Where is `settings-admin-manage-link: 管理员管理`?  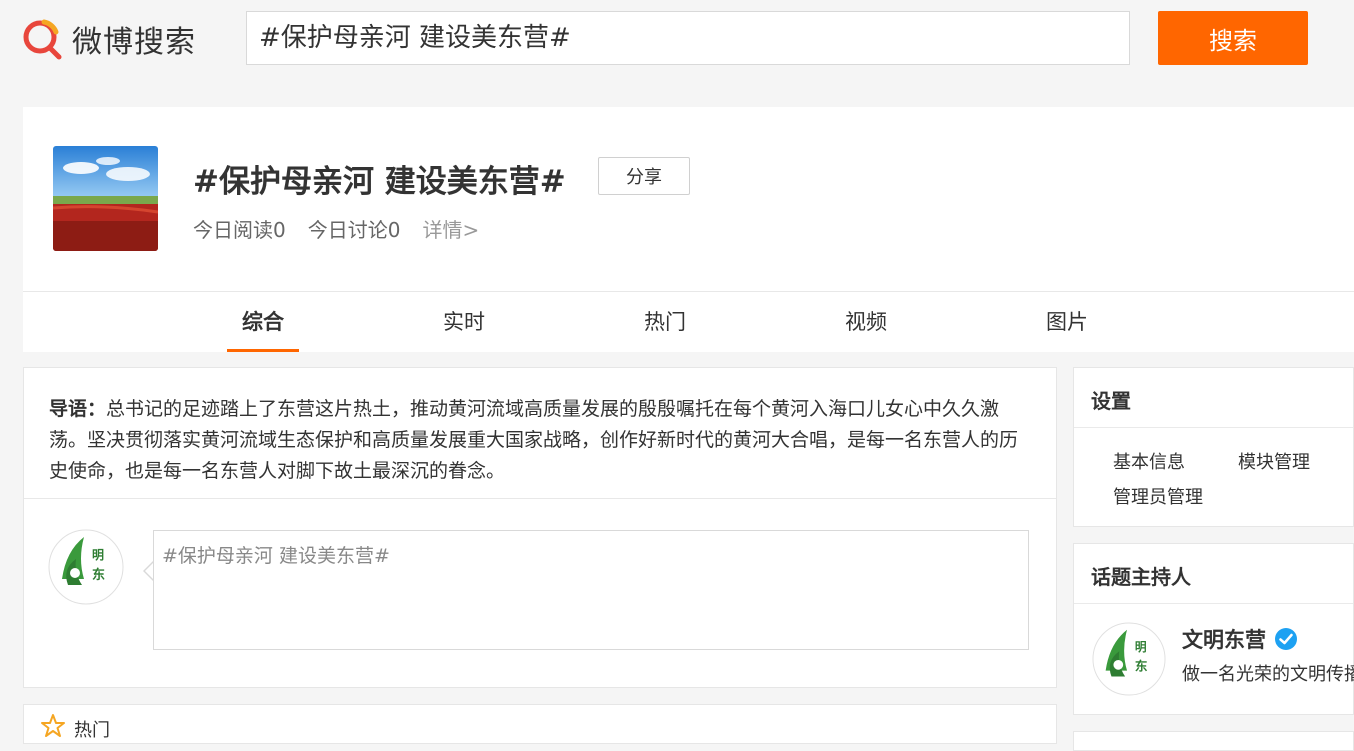 settings-admin-manage-link: 管理员管理 is located at coordinates (1158, 496).